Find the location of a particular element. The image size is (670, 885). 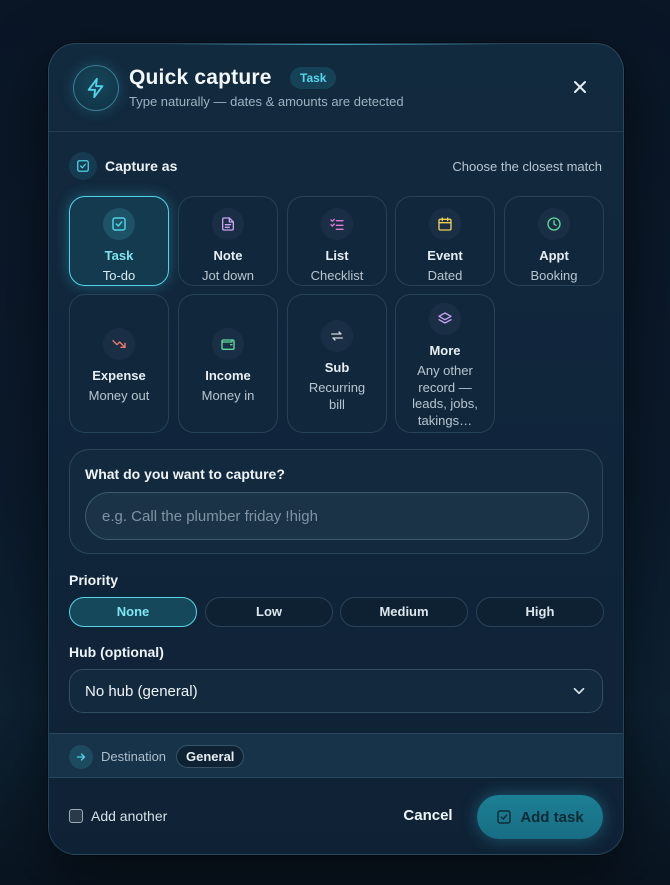

cancel-button: Cancel is located at coordinates (428, 816).